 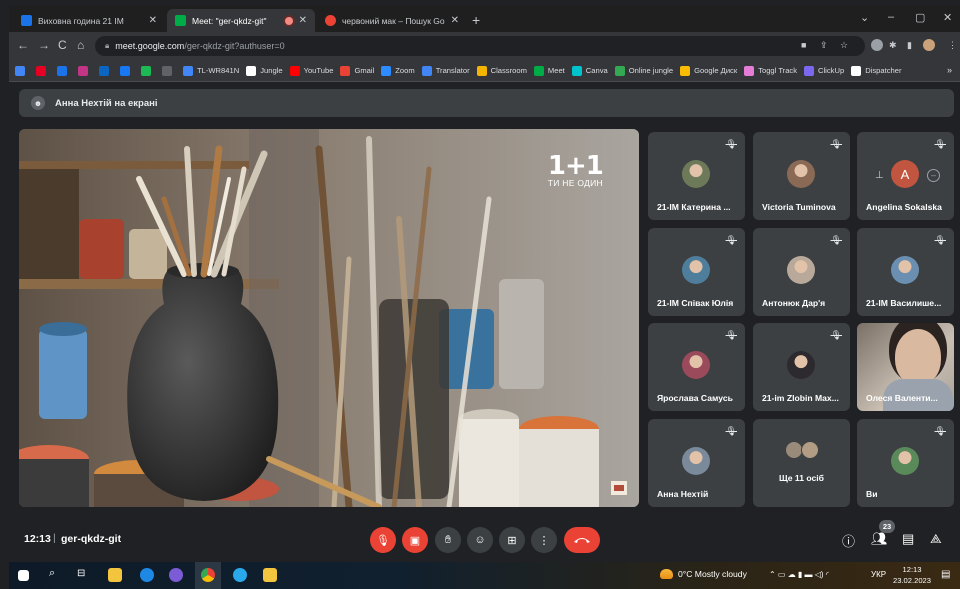 What do you see at coordinates (696, 367) in the screenshot?
I see `participant-tile: 🎙︎ Ярослава Самусь` at bounding box center [696, 367].